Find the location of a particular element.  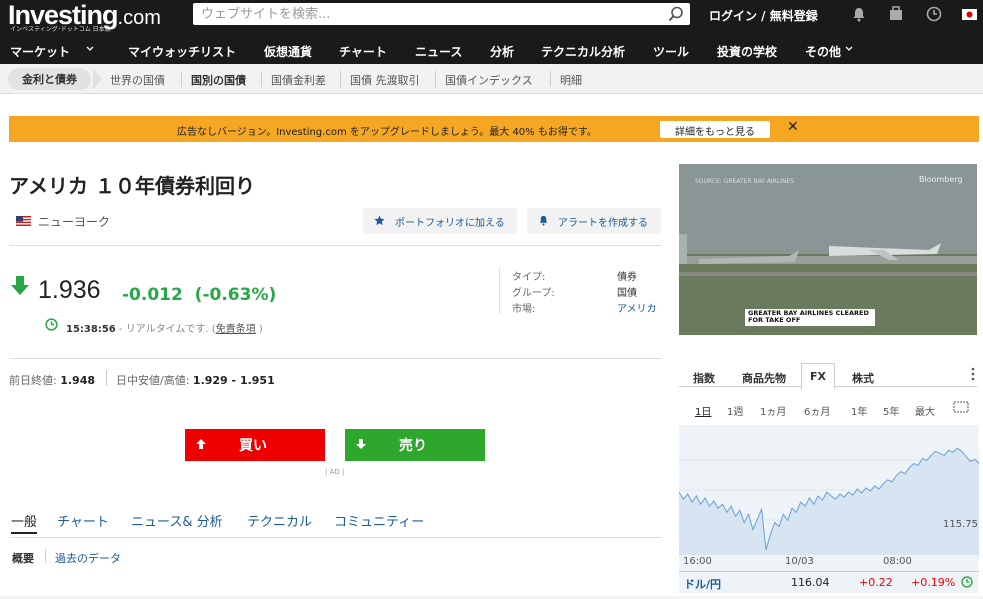

subnav-rates-bonds: 金利と債券 is located at coordinates (49, 79).